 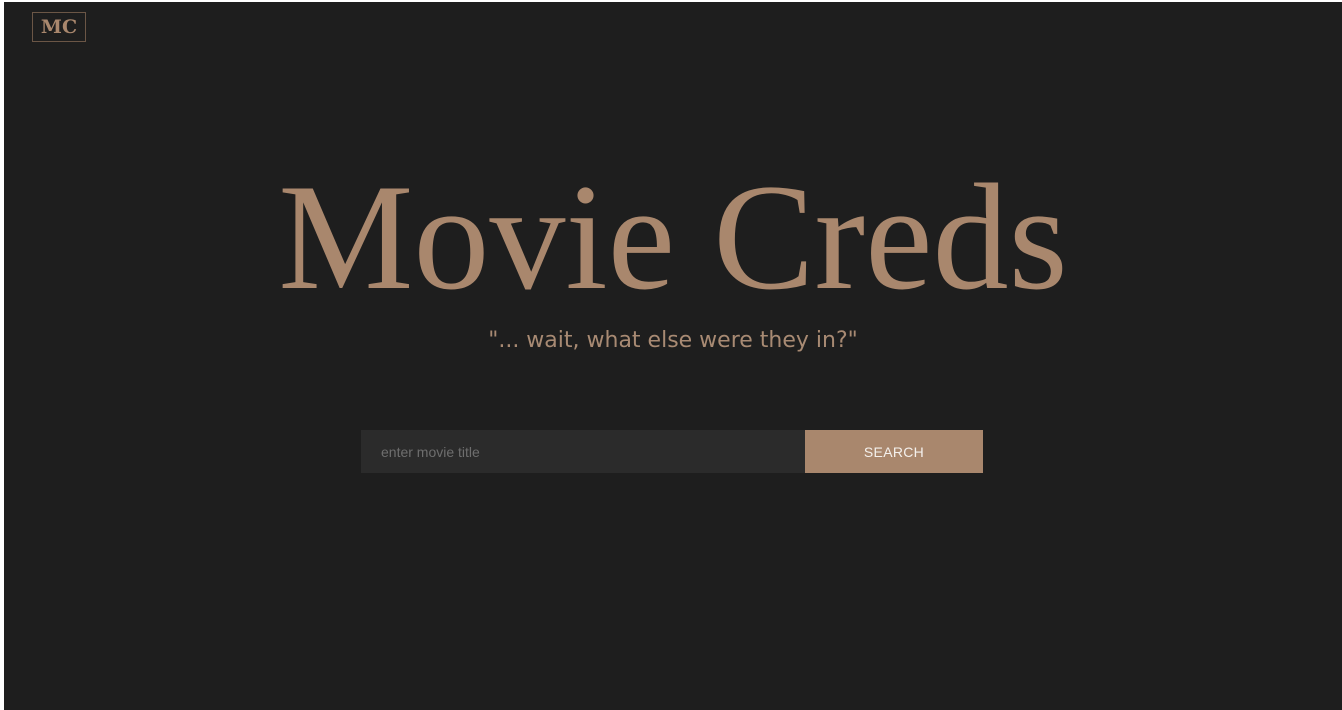 I want to click on page-title: Movie Creds, so click(x=673, y=237).